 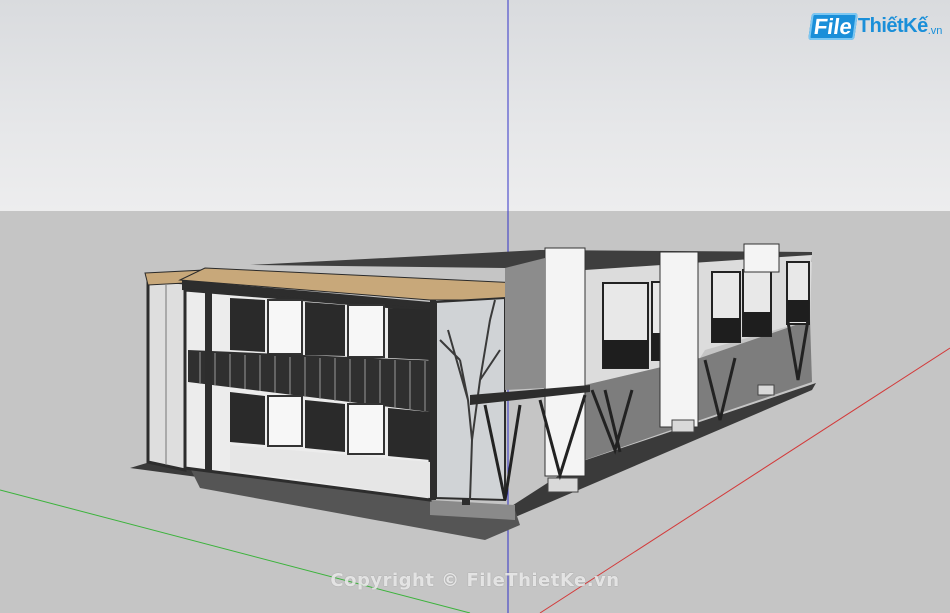 I want to click on front-column-left, so click(x=208, y=380).